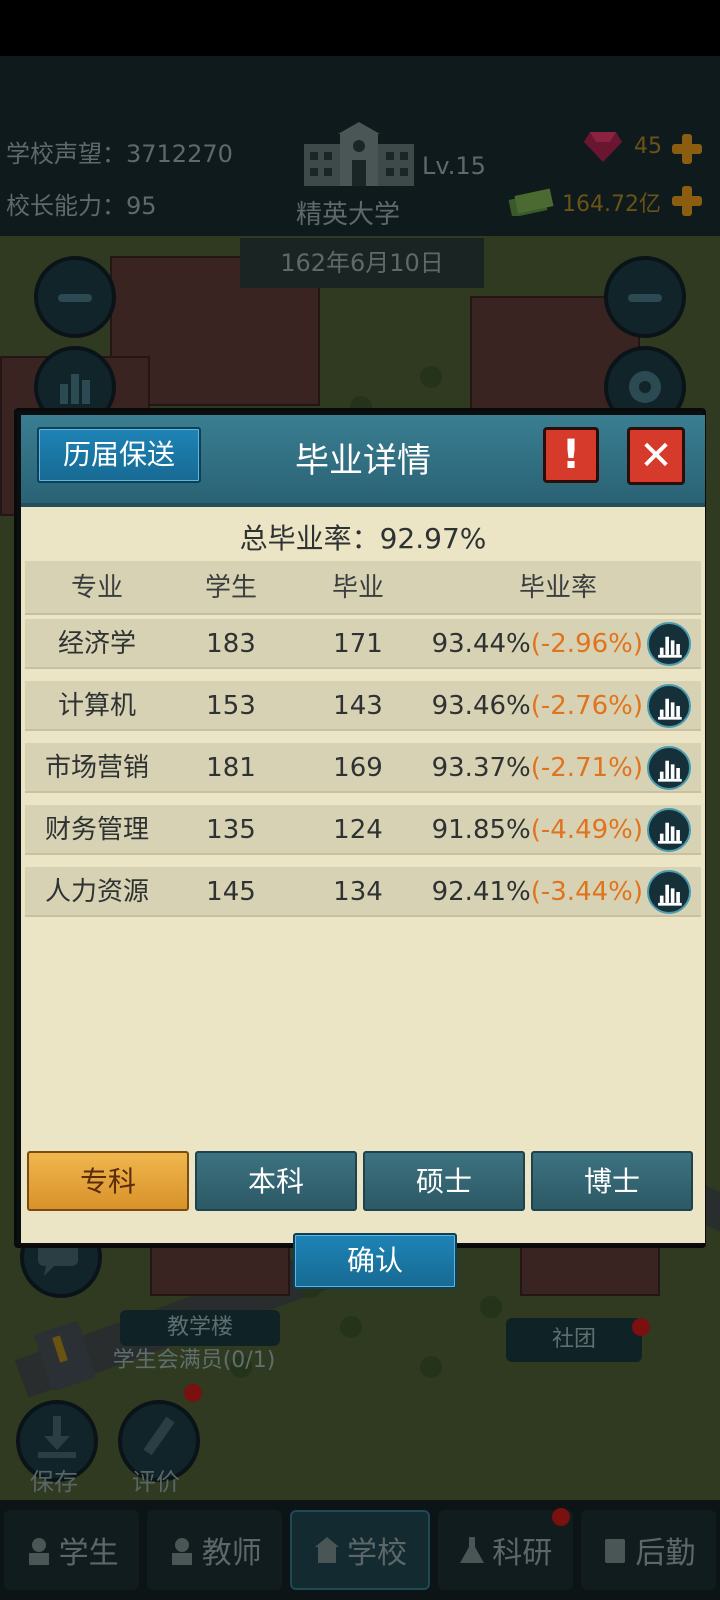 The height and width of the screenshot is (1600, 720). What do you see at coordinates (231, 644) in the screenshot?
I see `student-count: 183` at bounding box center [231, 644].